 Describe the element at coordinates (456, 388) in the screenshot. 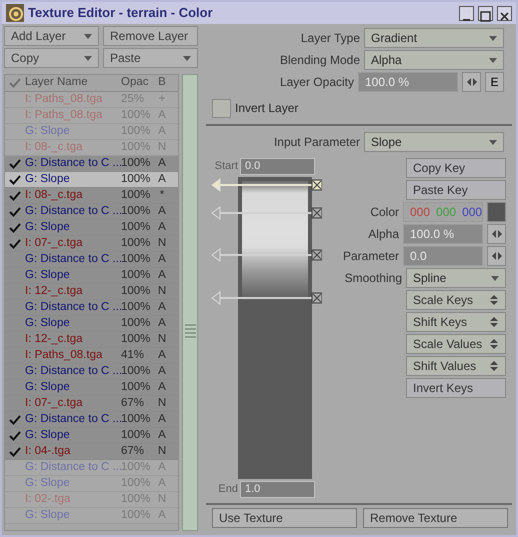

I see `button: Invert Keys` at that location.